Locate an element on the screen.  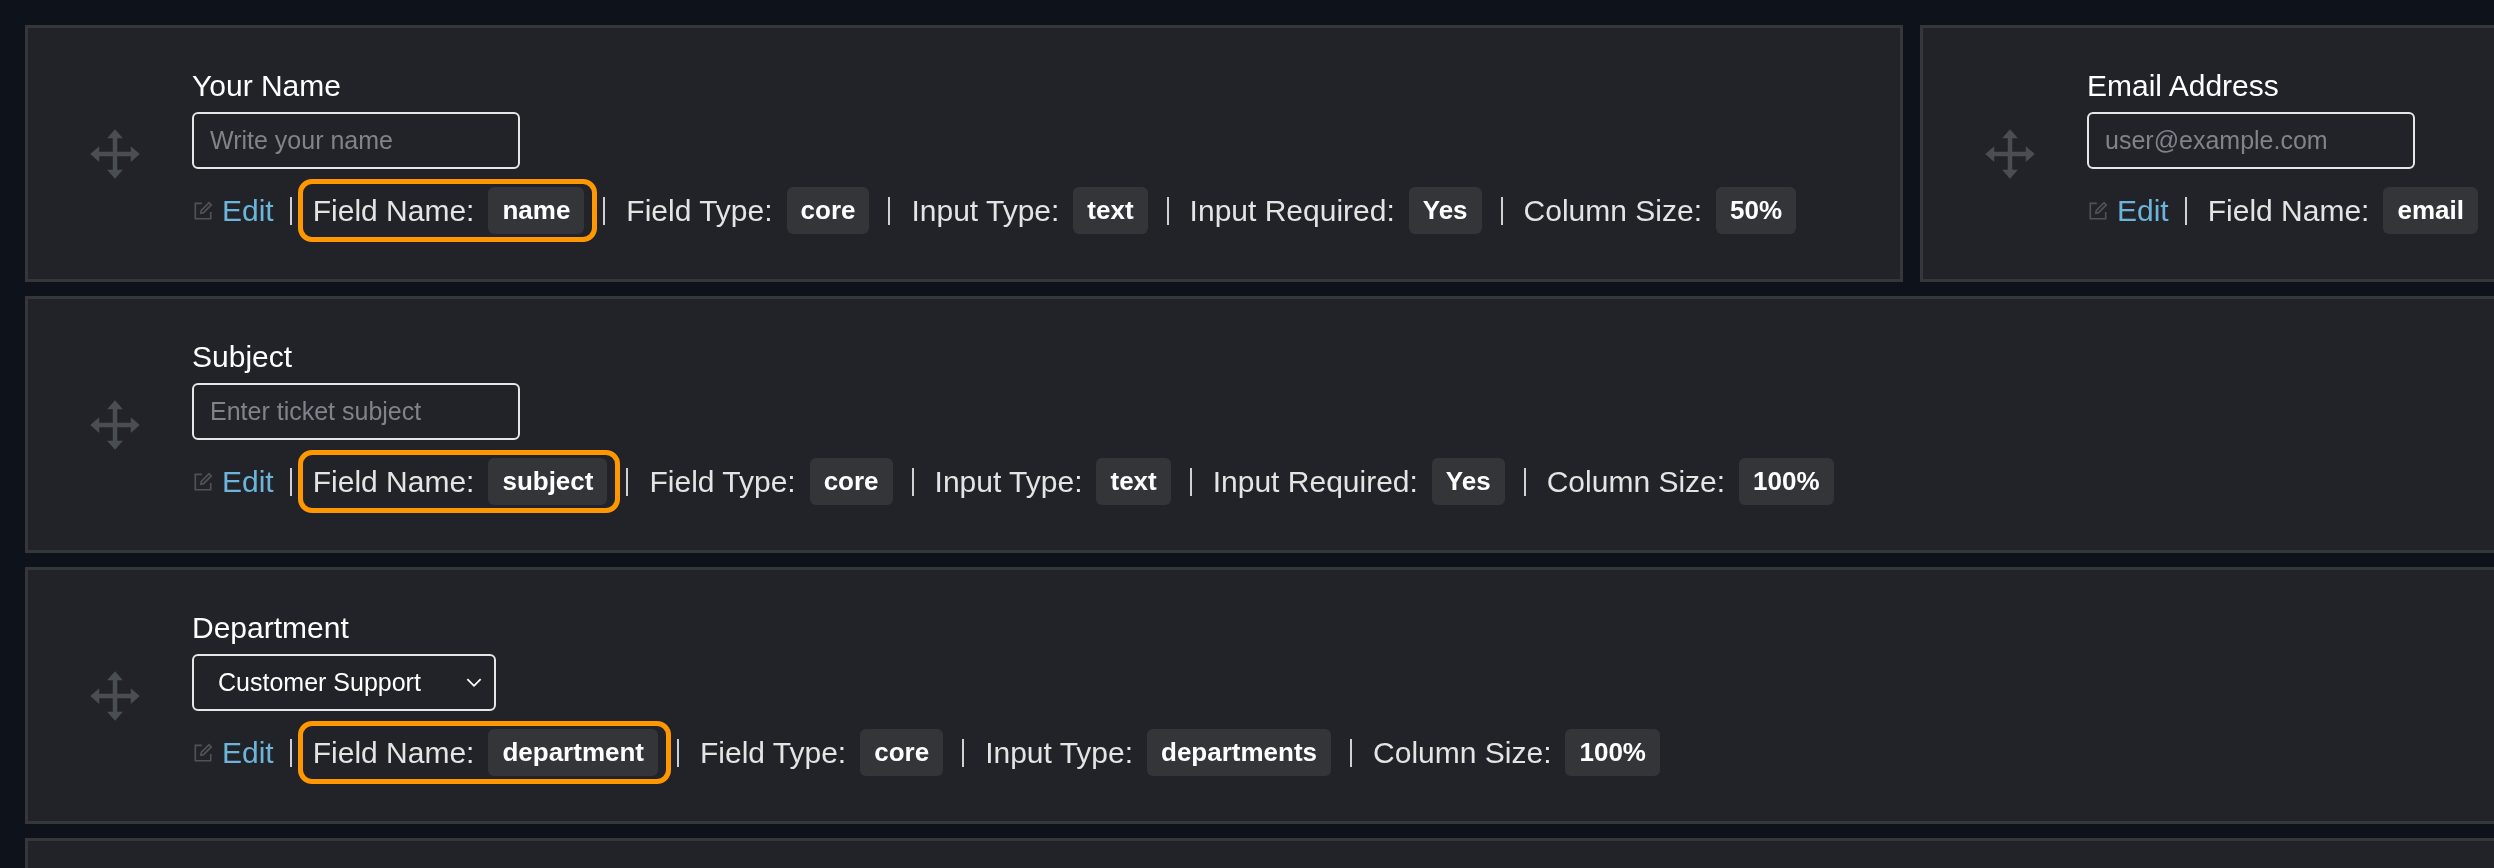
department-select: Customer Support is located at coordinates (344, 682).